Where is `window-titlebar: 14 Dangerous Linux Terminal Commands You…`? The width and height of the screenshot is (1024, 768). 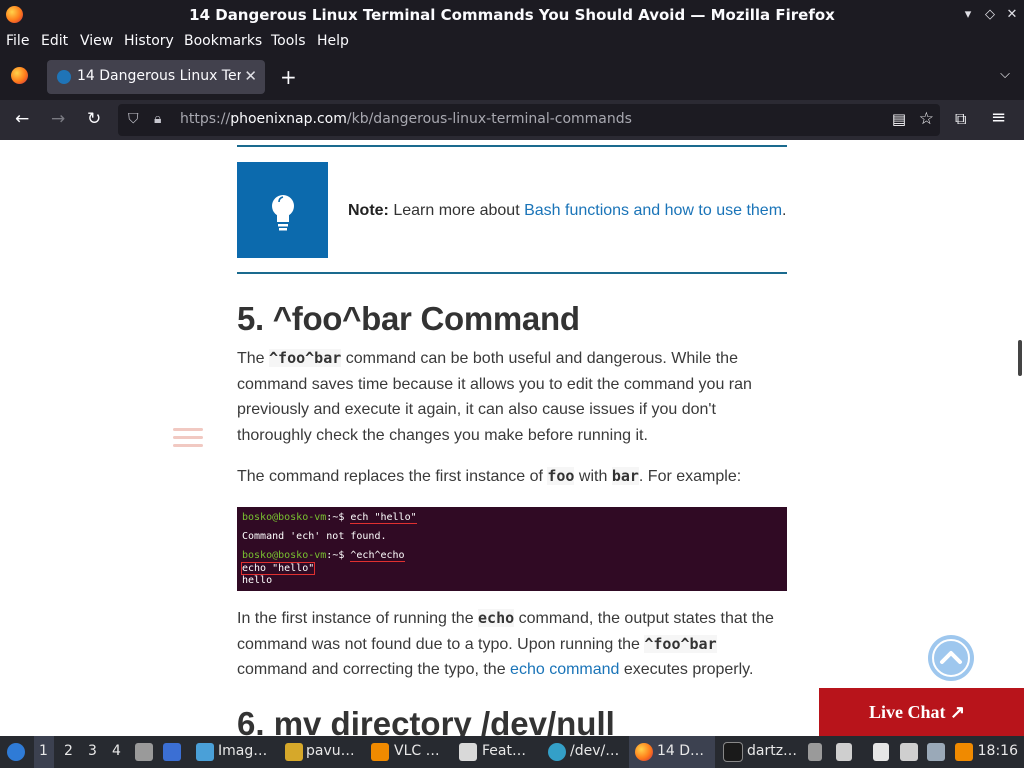
window-titlebar: 14 Dangerous Linux Terminal Commands You… is located at coordinates (512, 15).